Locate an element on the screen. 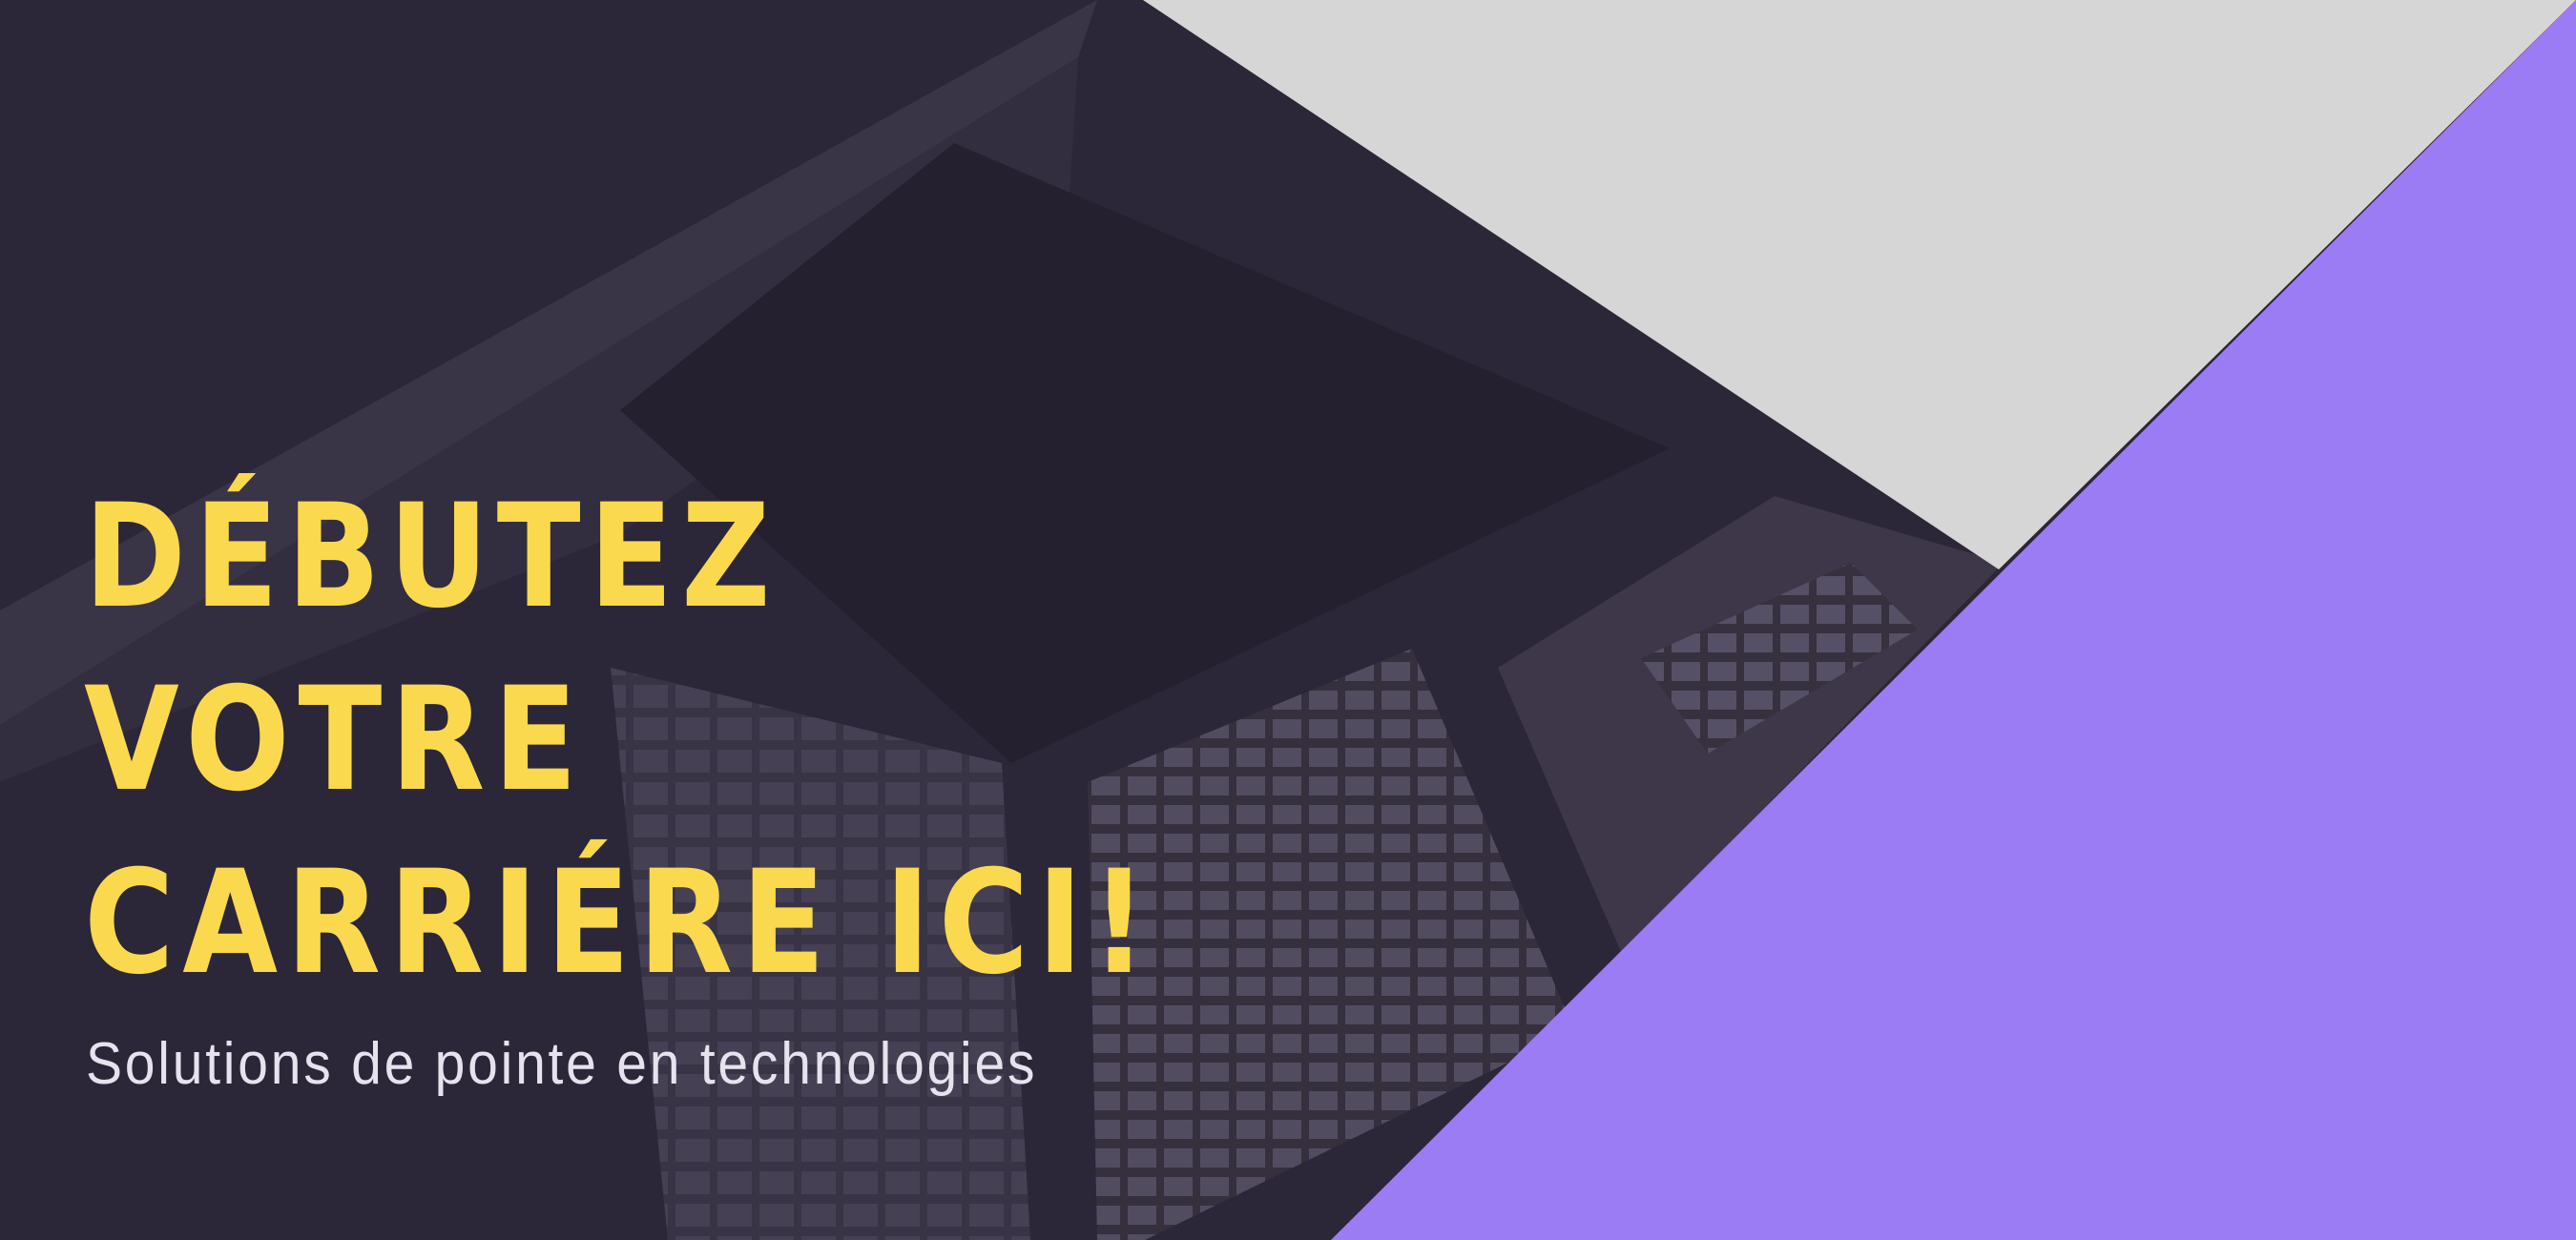 The image size is (2576, 1240). hero-subtitle: Solutions de pointe en technologies is located at coordinates (562, 1064).